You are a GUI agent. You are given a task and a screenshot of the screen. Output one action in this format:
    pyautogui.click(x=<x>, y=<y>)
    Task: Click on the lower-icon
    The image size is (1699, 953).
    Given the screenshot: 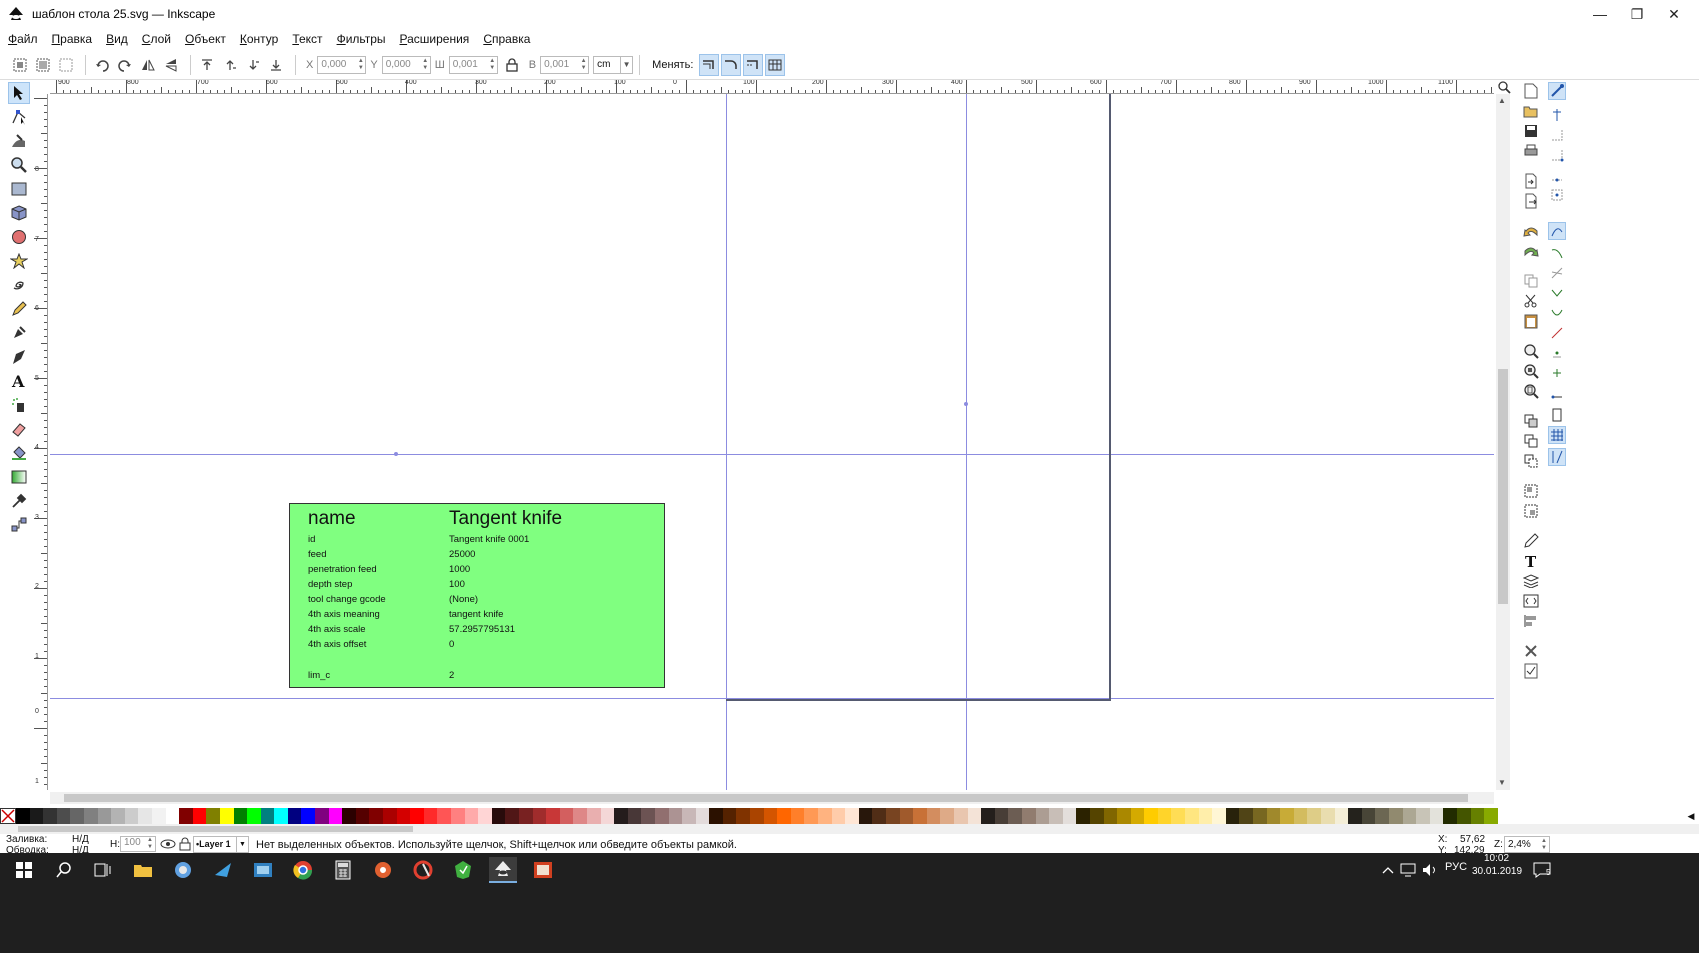 What is the action you would take?
    pyautogui.click(x=253, y=65)
    